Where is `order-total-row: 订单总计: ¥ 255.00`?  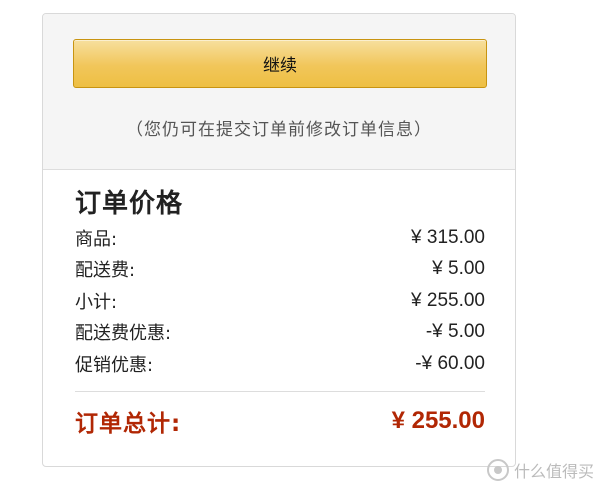
order-total-row: 订单总计: ¥ 255.00 is located at coordinates (280, 421).